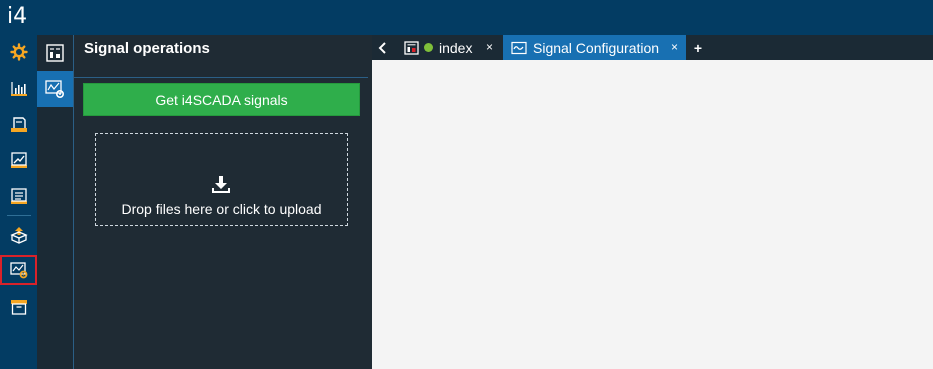  I want to click on document-list-icon, so click(18, 196).